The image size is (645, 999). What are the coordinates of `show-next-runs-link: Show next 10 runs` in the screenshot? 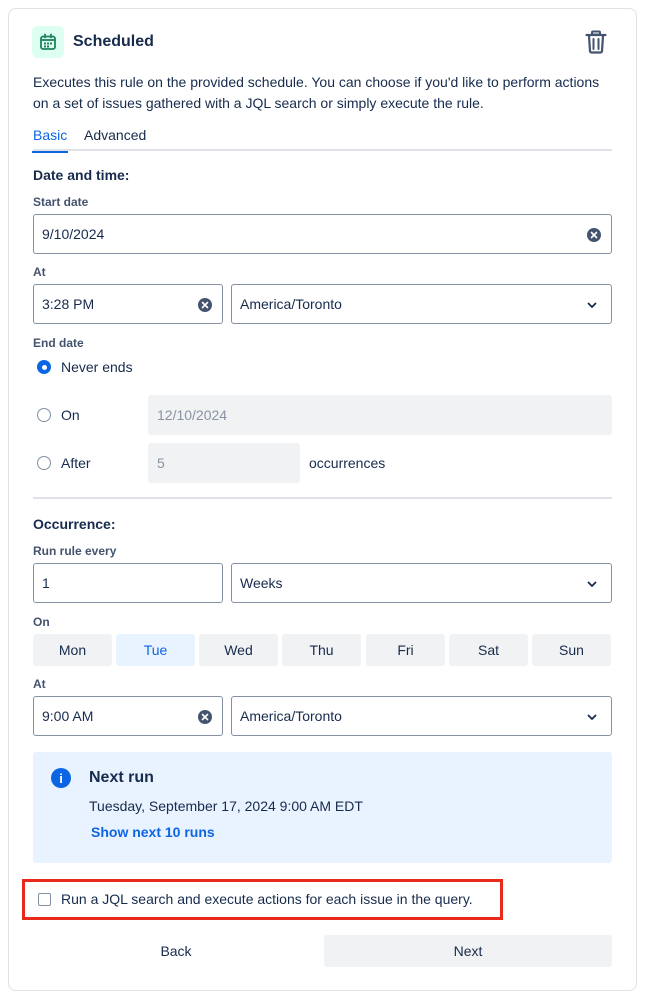 It's located at (153, 832).